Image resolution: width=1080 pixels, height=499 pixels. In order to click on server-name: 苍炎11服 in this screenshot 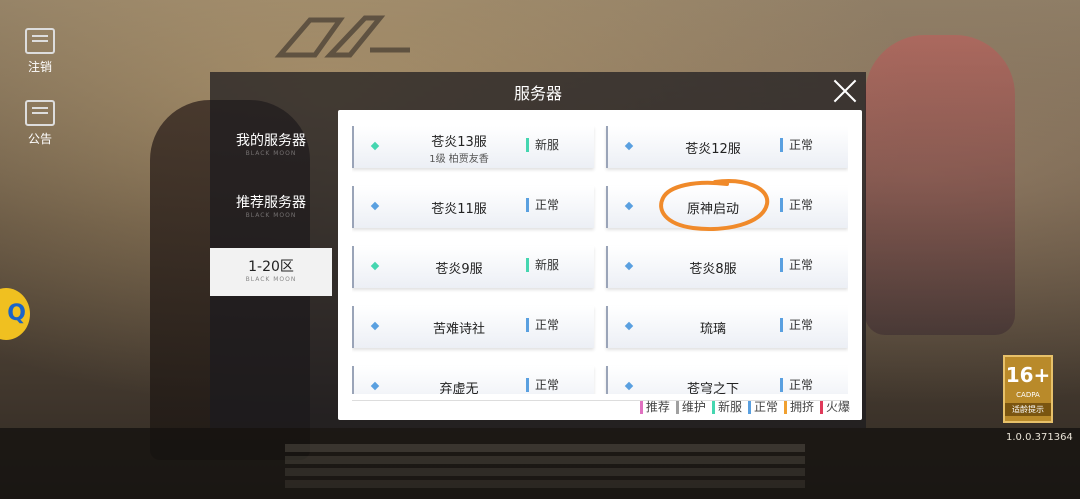, I will do `click(459, 209)`.